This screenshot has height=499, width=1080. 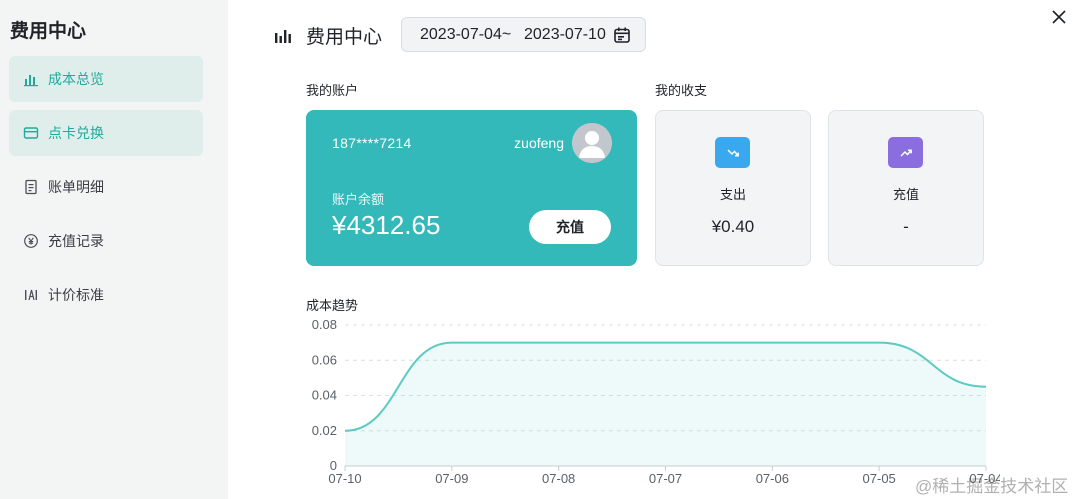 What do you see at coordinates (76, 187) in the screenshot?
I see `sidebar-item-label: 账单明细` at bounding box center [76, 187].